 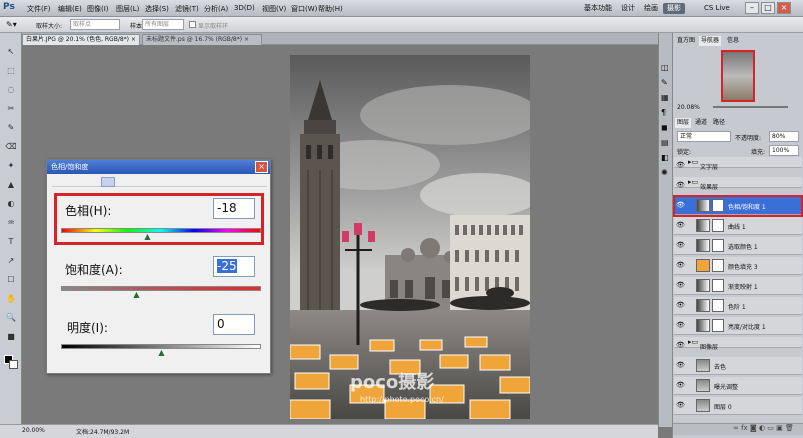 What do you see at coordinates (717, 8) in the screenshot?
I see `cs-live-button: CS Live` at bounding box center [717, 8].